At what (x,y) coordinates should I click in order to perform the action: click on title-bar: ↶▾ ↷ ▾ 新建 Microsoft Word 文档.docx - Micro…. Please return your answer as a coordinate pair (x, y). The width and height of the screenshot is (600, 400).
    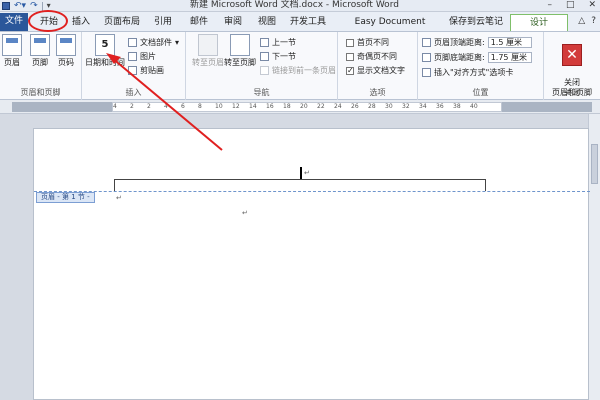
    Looking at the image, I should click on (300, 6).